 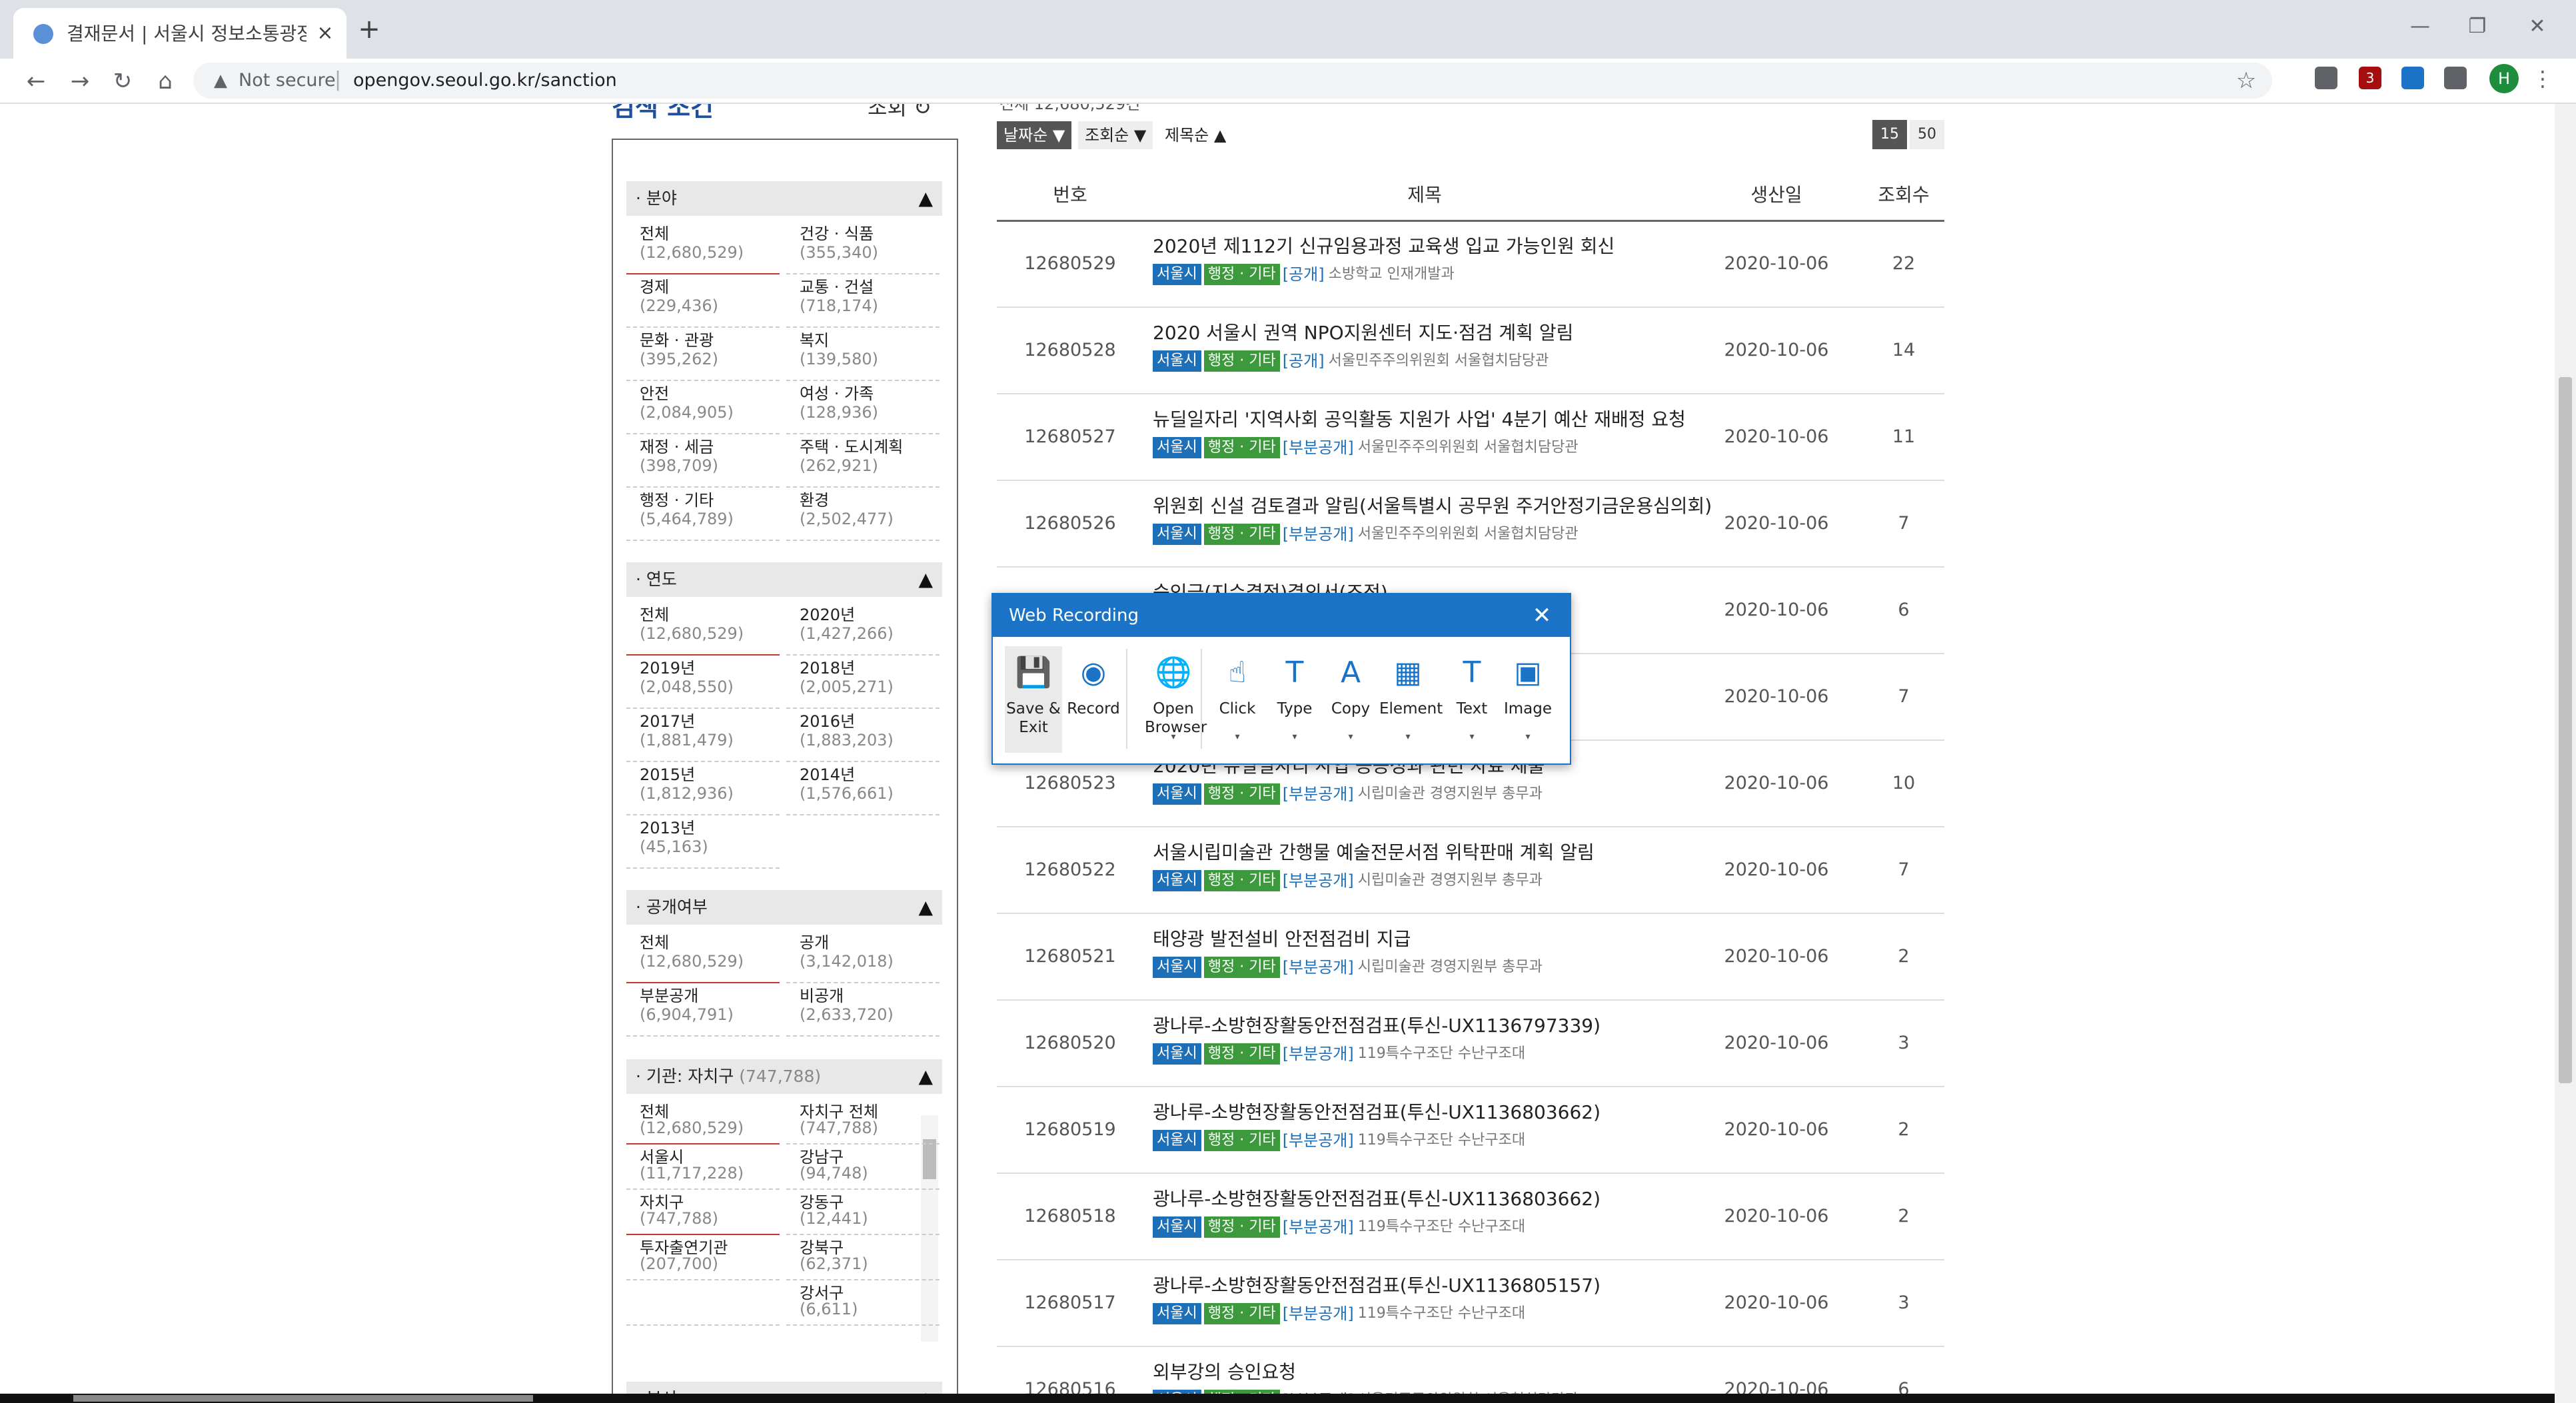 What do you see at coordinates (1115, 135) in the screenshot?
I see `sort-by-views-button: 조회순 ▼` at bounding box center [1115, 135].